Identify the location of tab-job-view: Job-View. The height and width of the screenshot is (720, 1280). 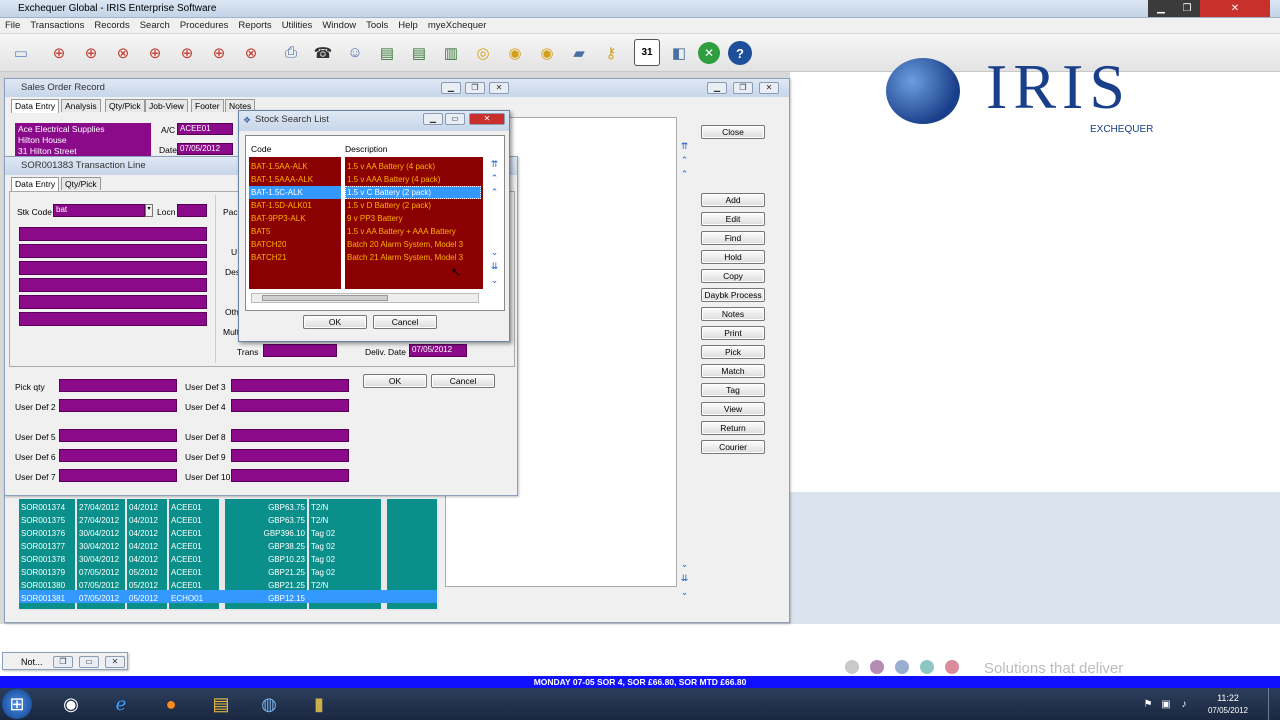
(166, 105).